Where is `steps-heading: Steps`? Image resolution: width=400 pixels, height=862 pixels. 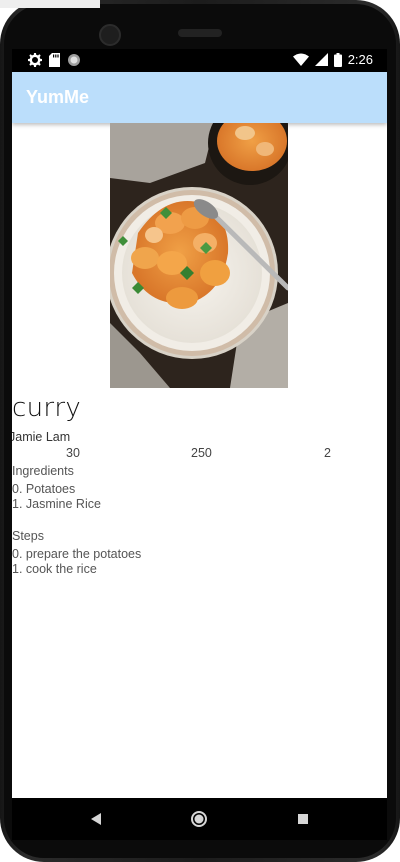
steps-heading: Steps is located at coordinates (28, 536).